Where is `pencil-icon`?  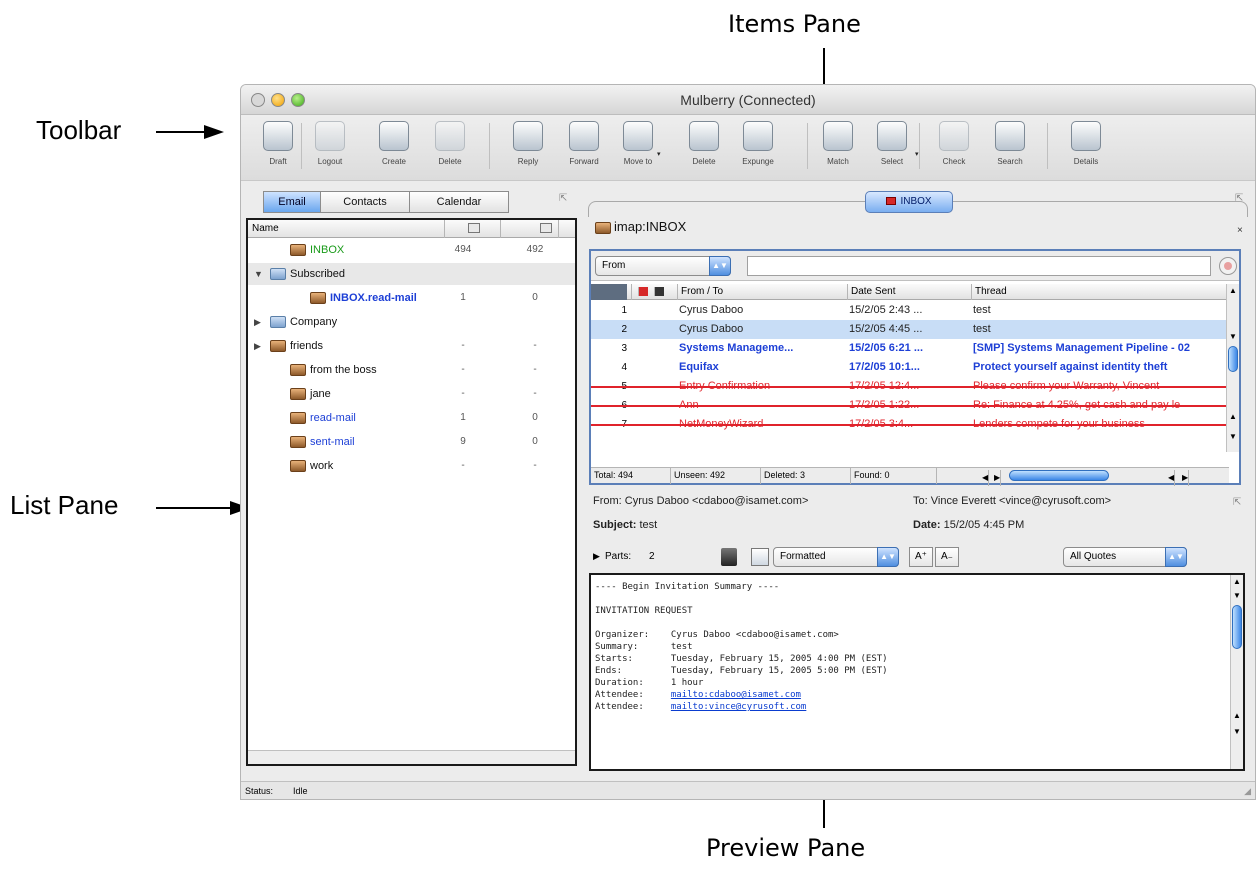 pencil-icon is located at coordinates (278, 136).